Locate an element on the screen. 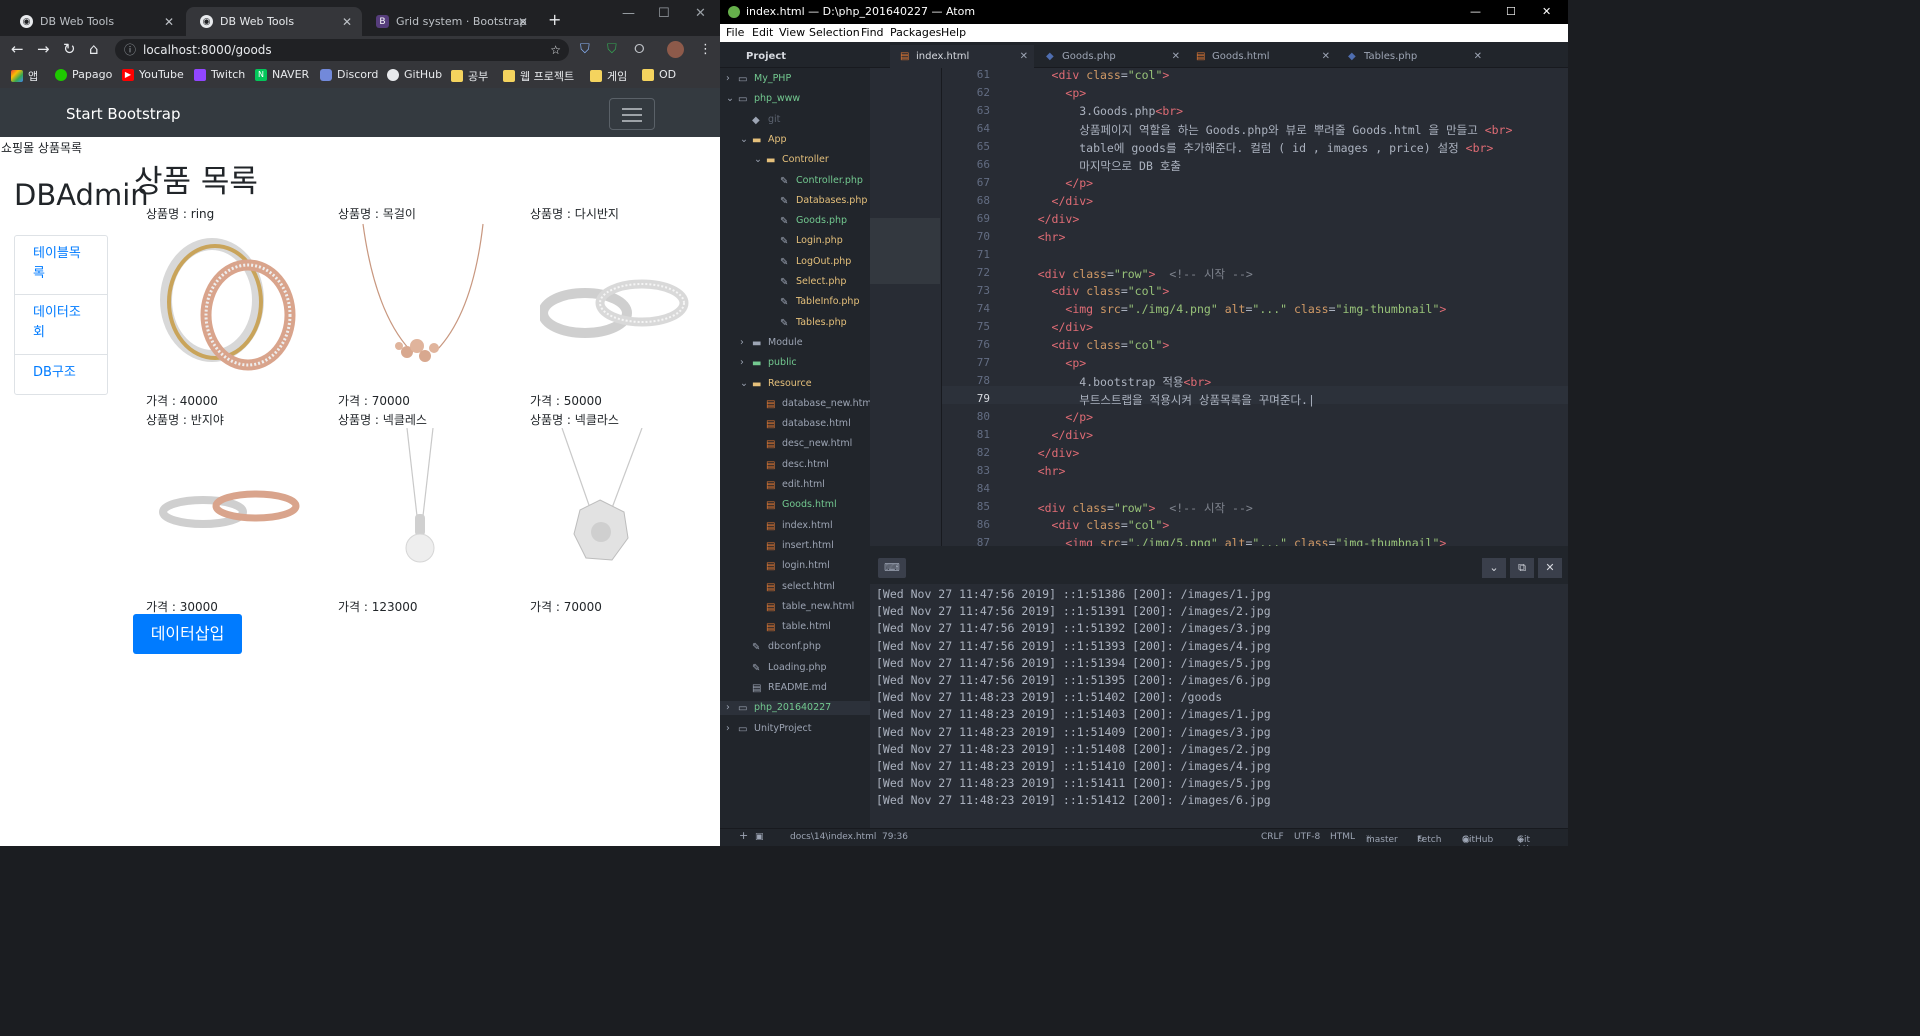  tree-item: ✎ TableInfo.php is located at coordinates (813, 302).